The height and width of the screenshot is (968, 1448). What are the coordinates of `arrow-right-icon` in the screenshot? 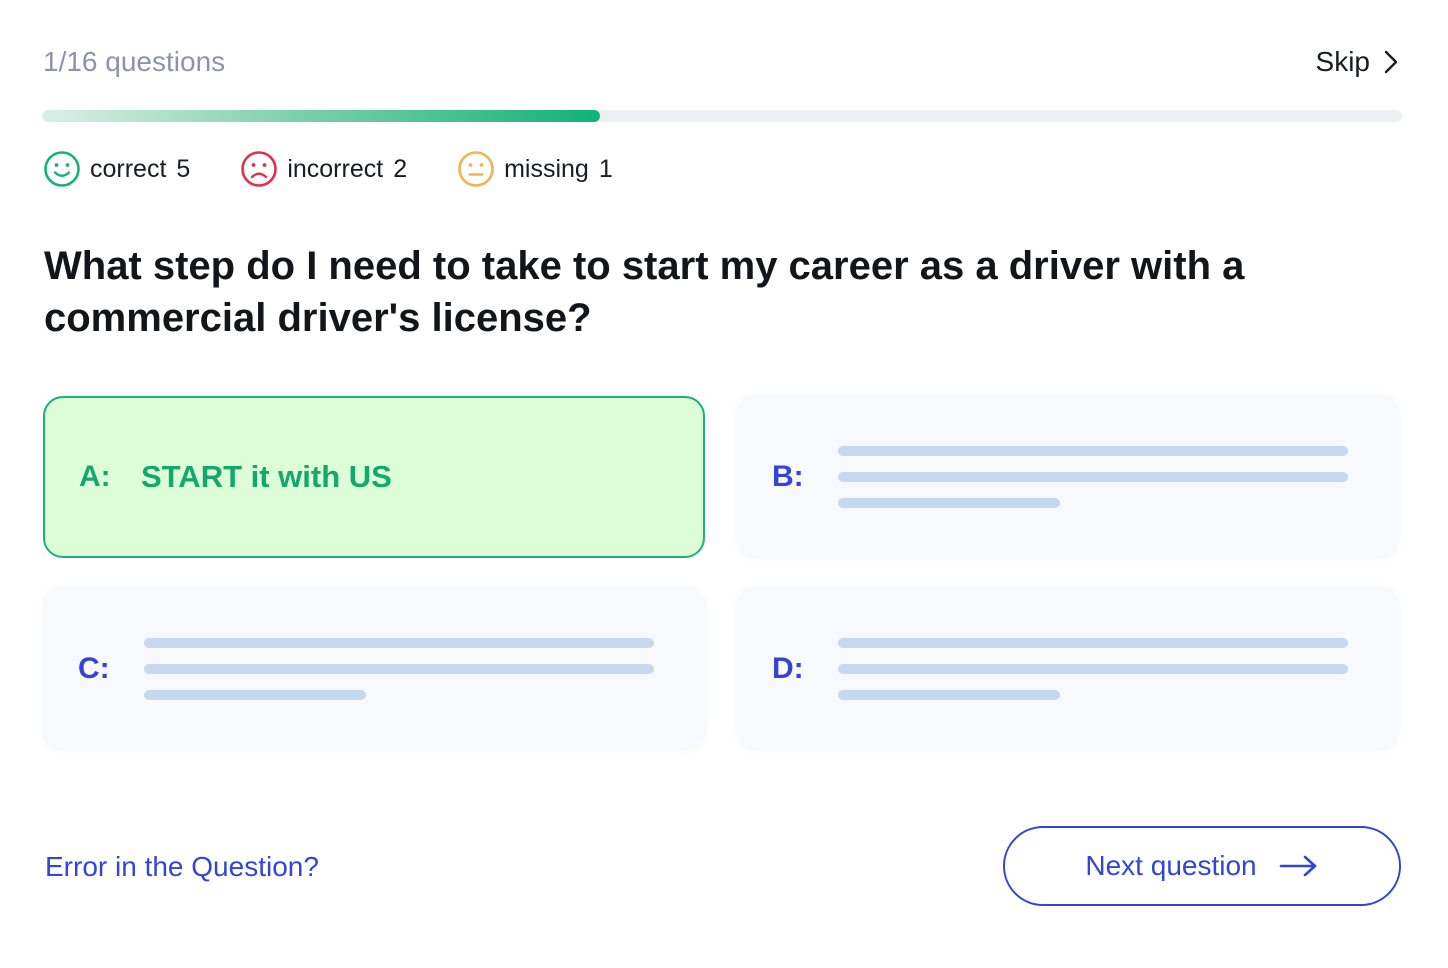 It's located at (1297, 866).